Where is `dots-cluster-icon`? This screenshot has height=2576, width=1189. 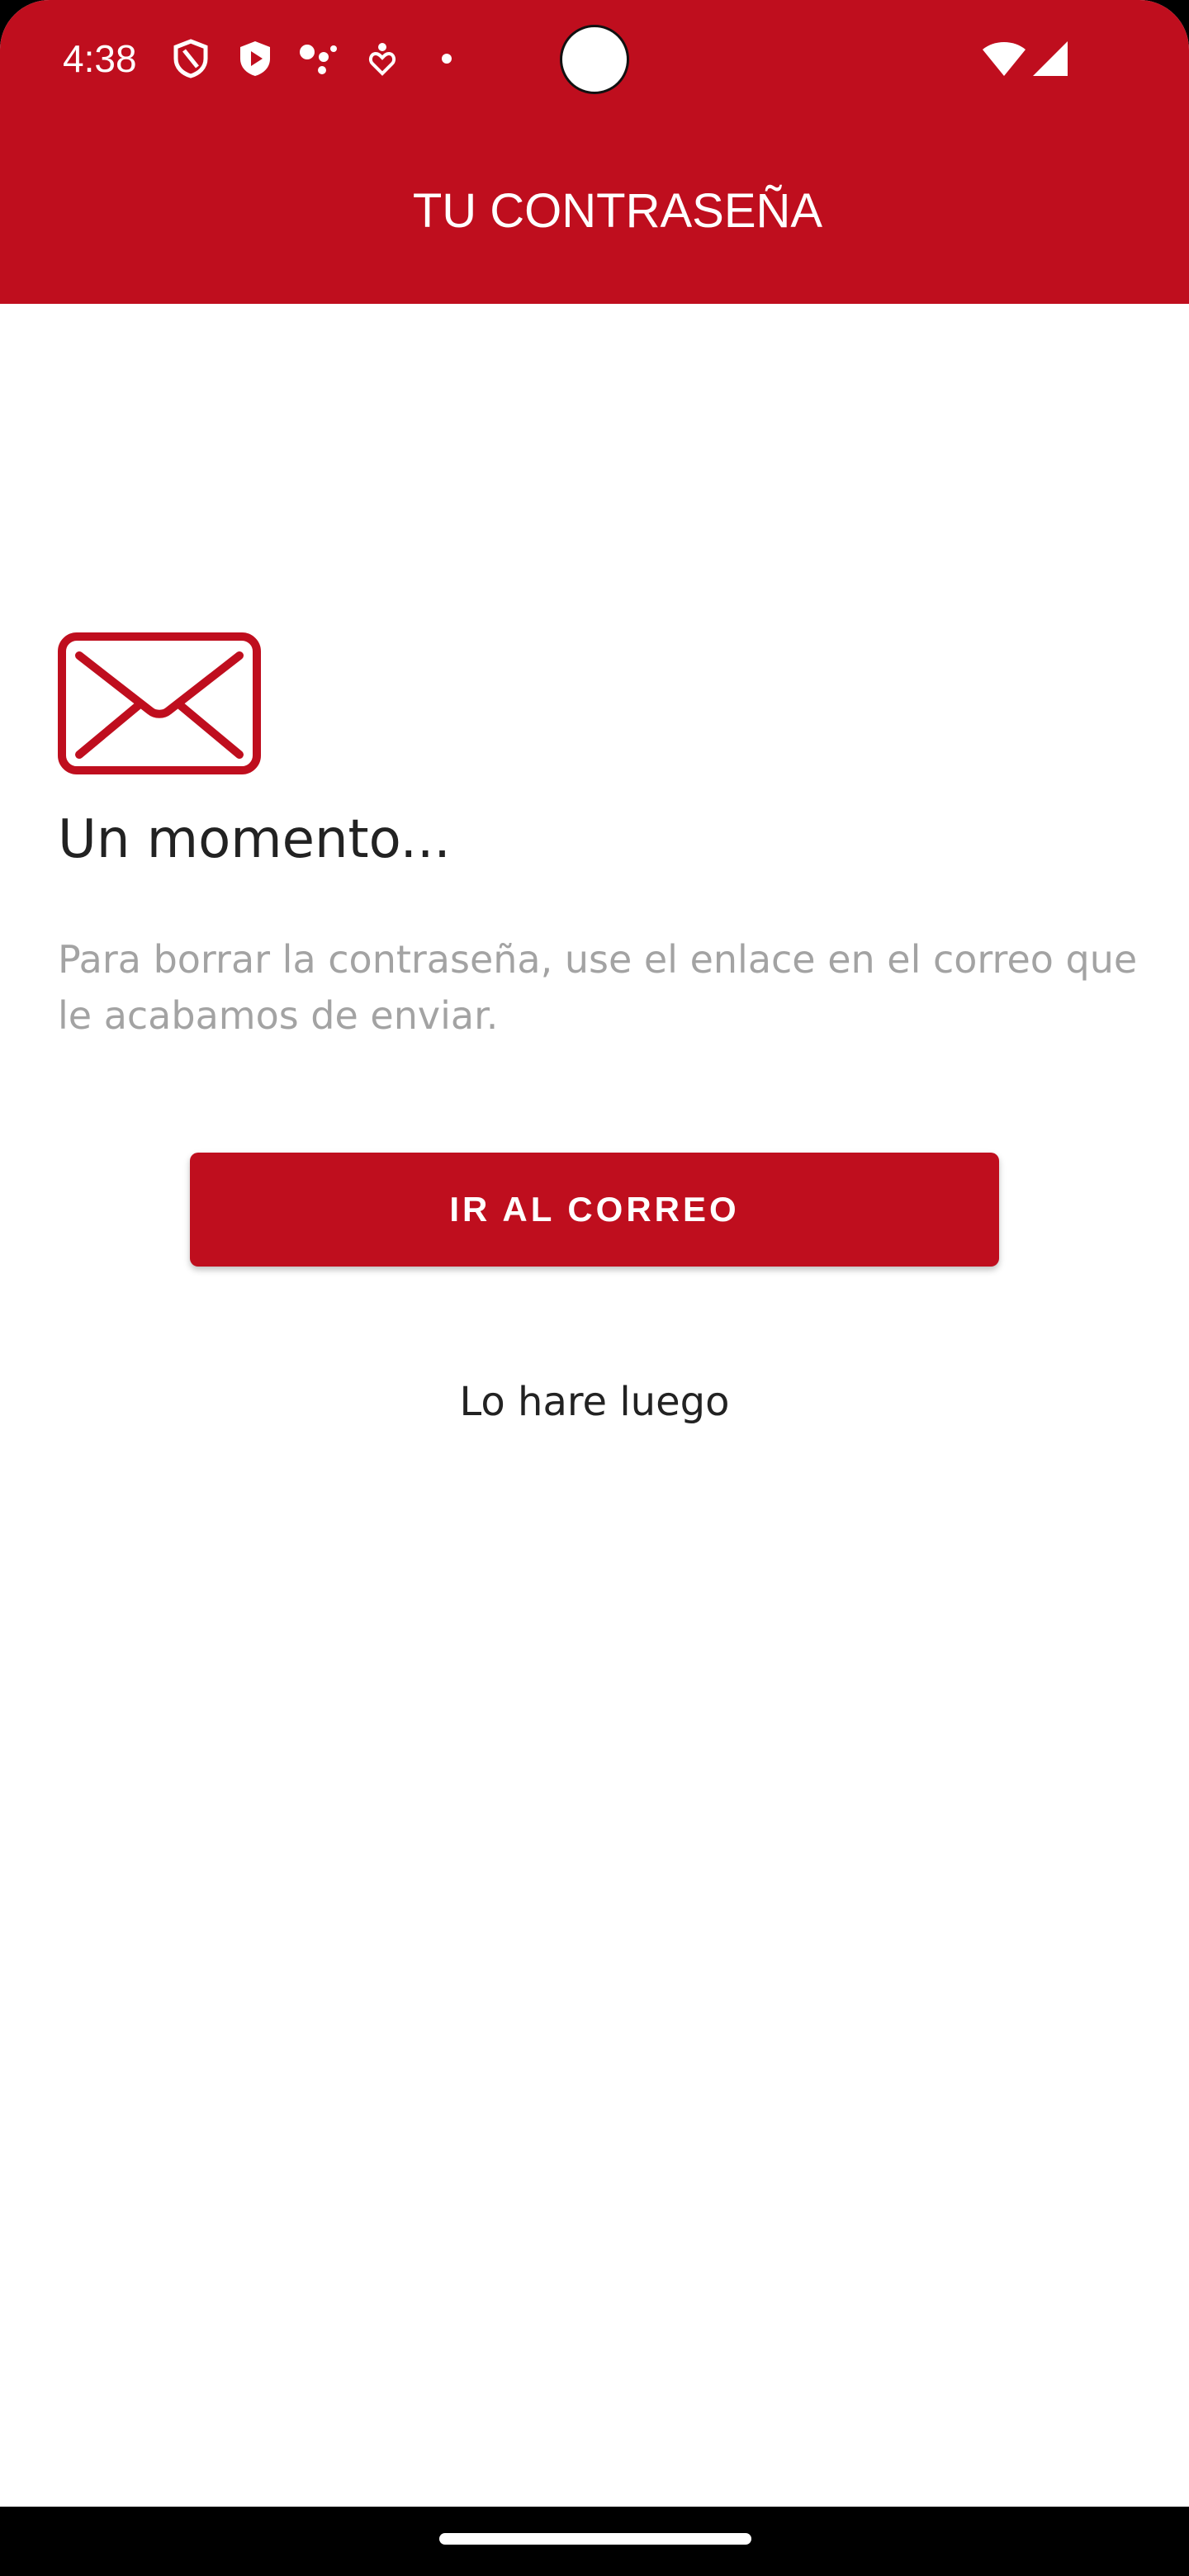
dots-cluster-icon is located at coordinates (318, 58).